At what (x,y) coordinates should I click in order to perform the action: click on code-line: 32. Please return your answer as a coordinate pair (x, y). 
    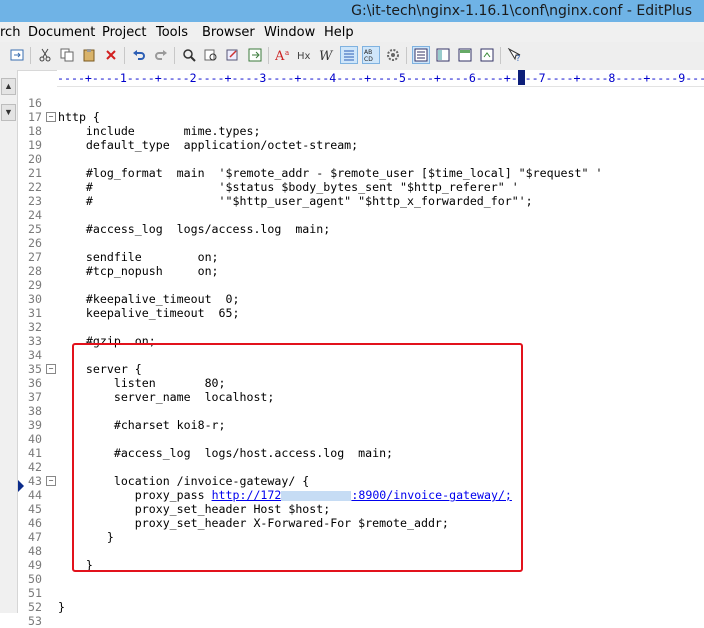
    Looking at the image, I should click on (361, 327).